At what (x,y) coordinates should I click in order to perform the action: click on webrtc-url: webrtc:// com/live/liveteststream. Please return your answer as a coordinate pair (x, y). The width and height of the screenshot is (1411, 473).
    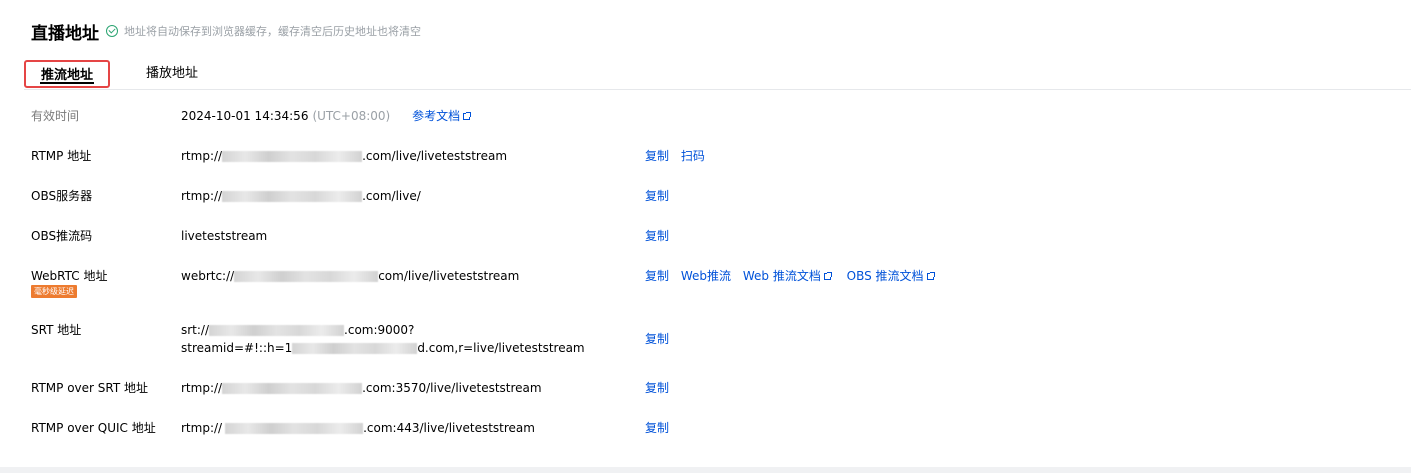
    Looking at the image, I should click on (350, 276).